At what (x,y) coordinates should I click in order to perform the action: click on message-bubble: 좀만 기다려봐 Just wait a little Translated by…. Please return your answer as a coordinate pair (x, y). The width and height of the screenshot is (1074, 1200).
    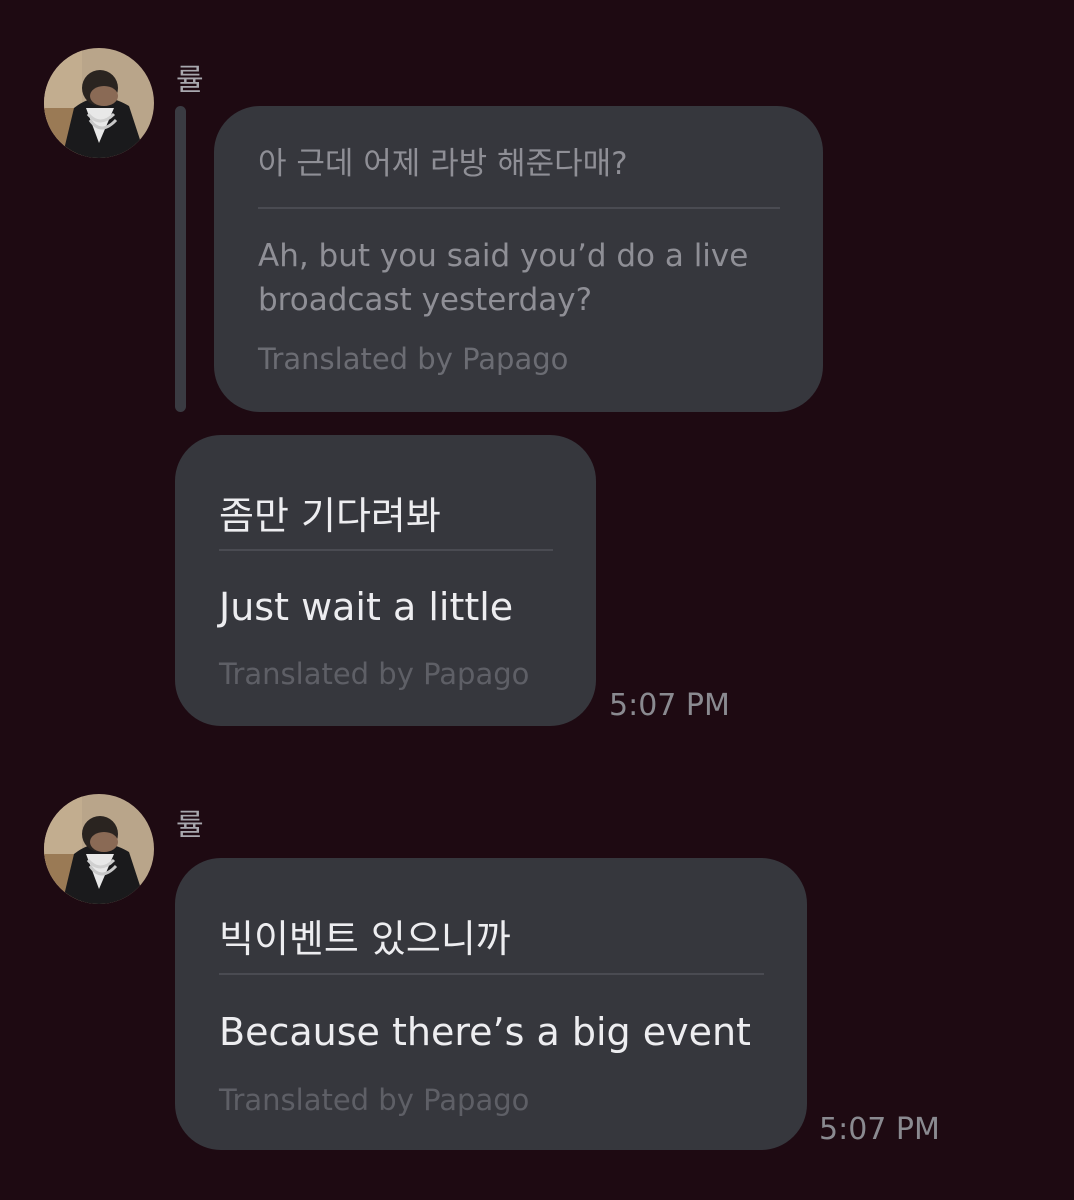
    Looking at the image, I should click on (385, 580).